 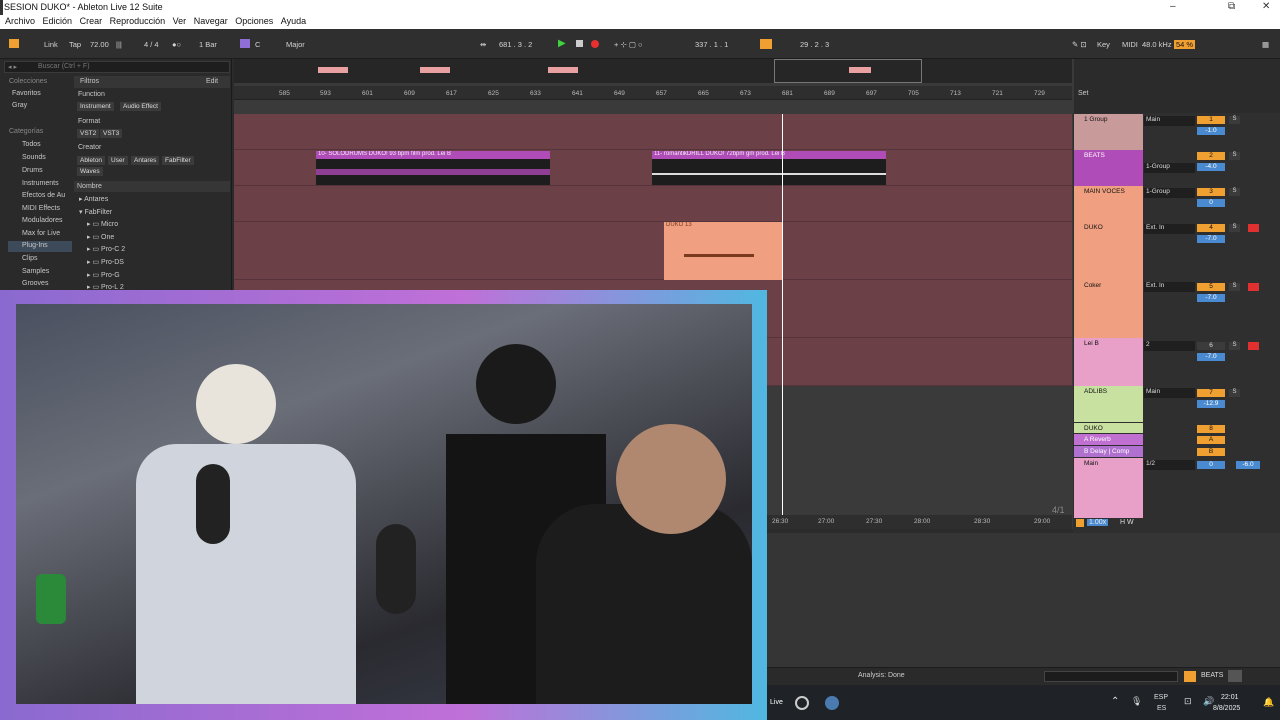 I want to click on track-activator: 5, so click(x=1211, y=287).